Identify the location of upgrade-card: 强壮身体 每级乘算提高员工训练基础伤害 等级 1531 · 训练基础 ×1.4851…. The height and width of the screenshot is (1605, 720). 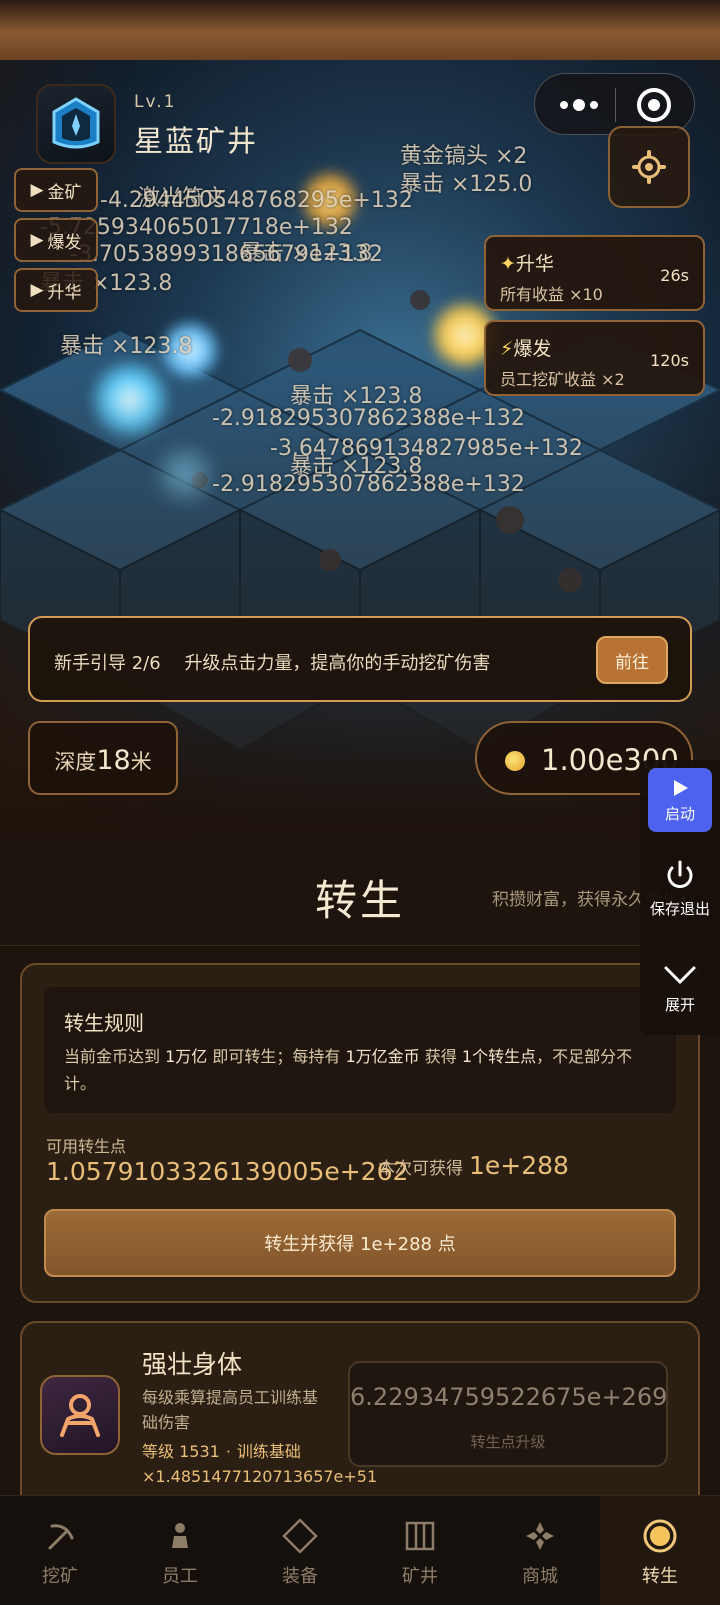
(360, 1408).